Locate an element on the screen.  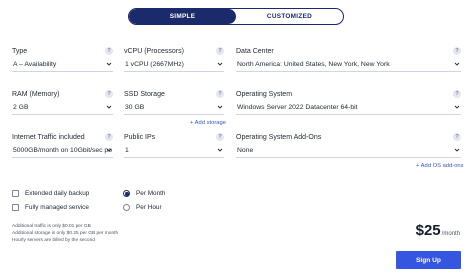
os-addons-value: None is located at coordinates (245, 150).